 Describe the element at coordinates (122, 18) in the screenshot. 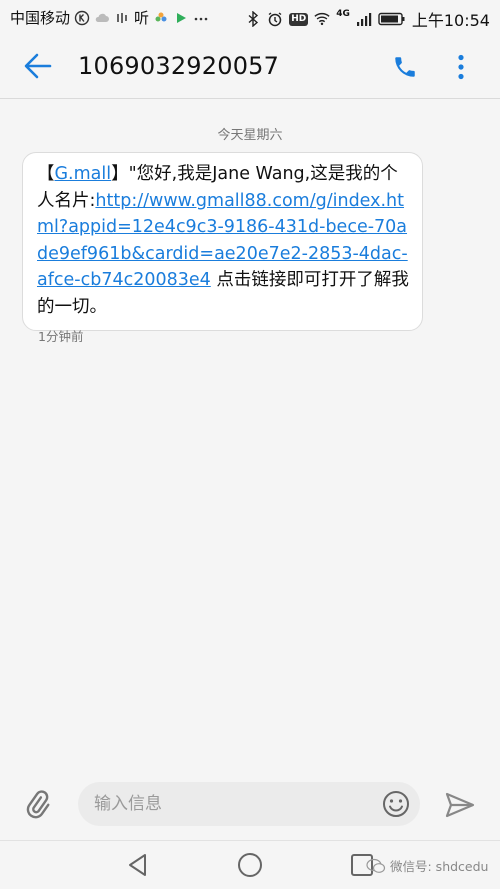

I see `headphone-icon` at that location.